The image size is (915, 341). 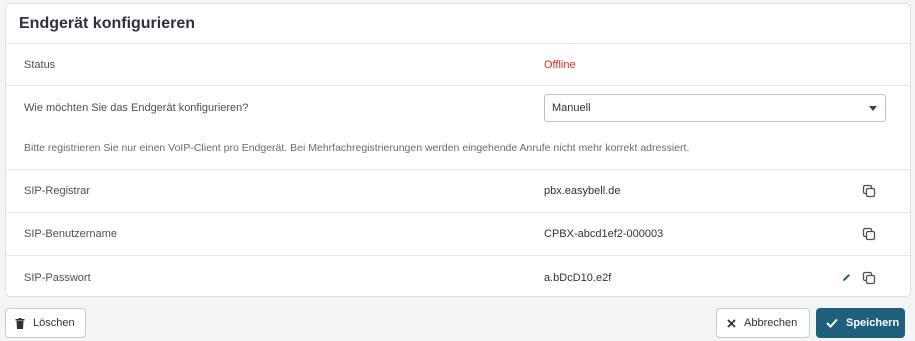 What do you see at coordinates (458, 65) in the screenshot?
I see `status-row: Status Offline` at bounding box center [458, 65].